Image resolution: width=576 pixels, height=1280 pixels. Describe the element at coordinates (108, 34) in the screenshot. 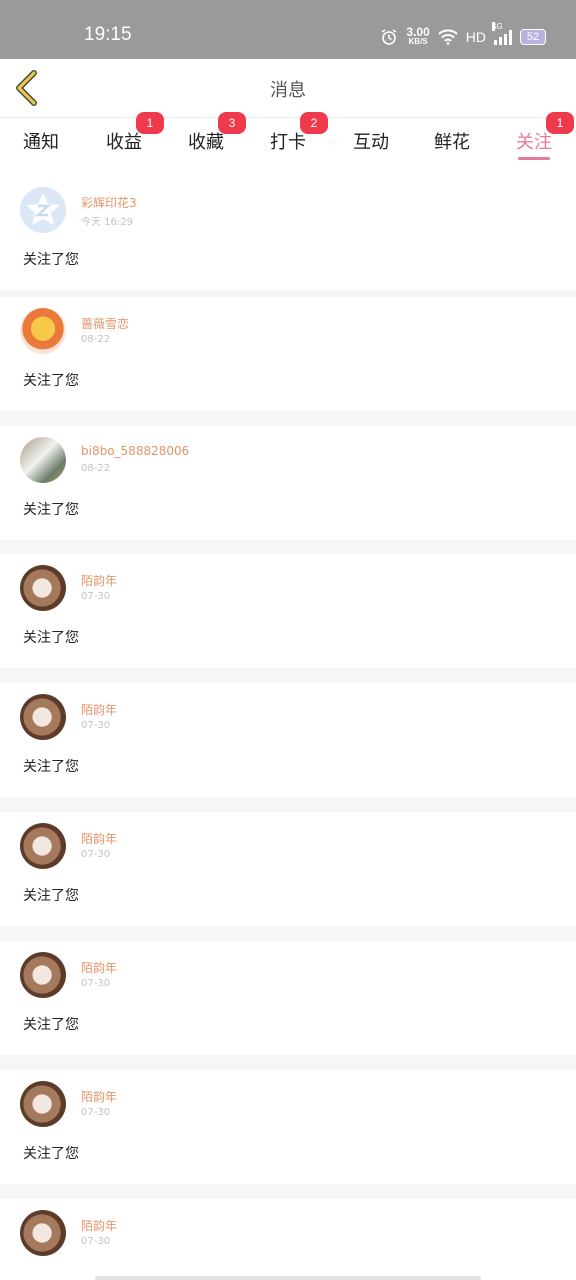

I see `status-time: 19:15` at that location.